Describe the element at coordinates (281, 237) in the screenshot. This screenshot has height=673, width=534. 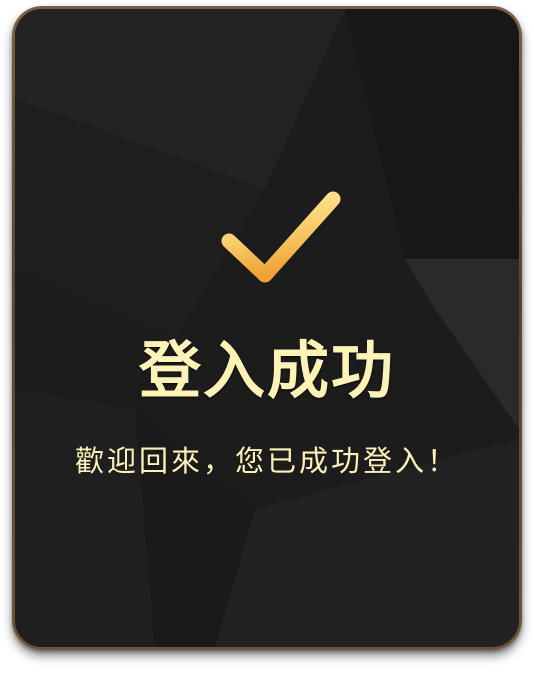
I see `checkmark-icon` at that location.